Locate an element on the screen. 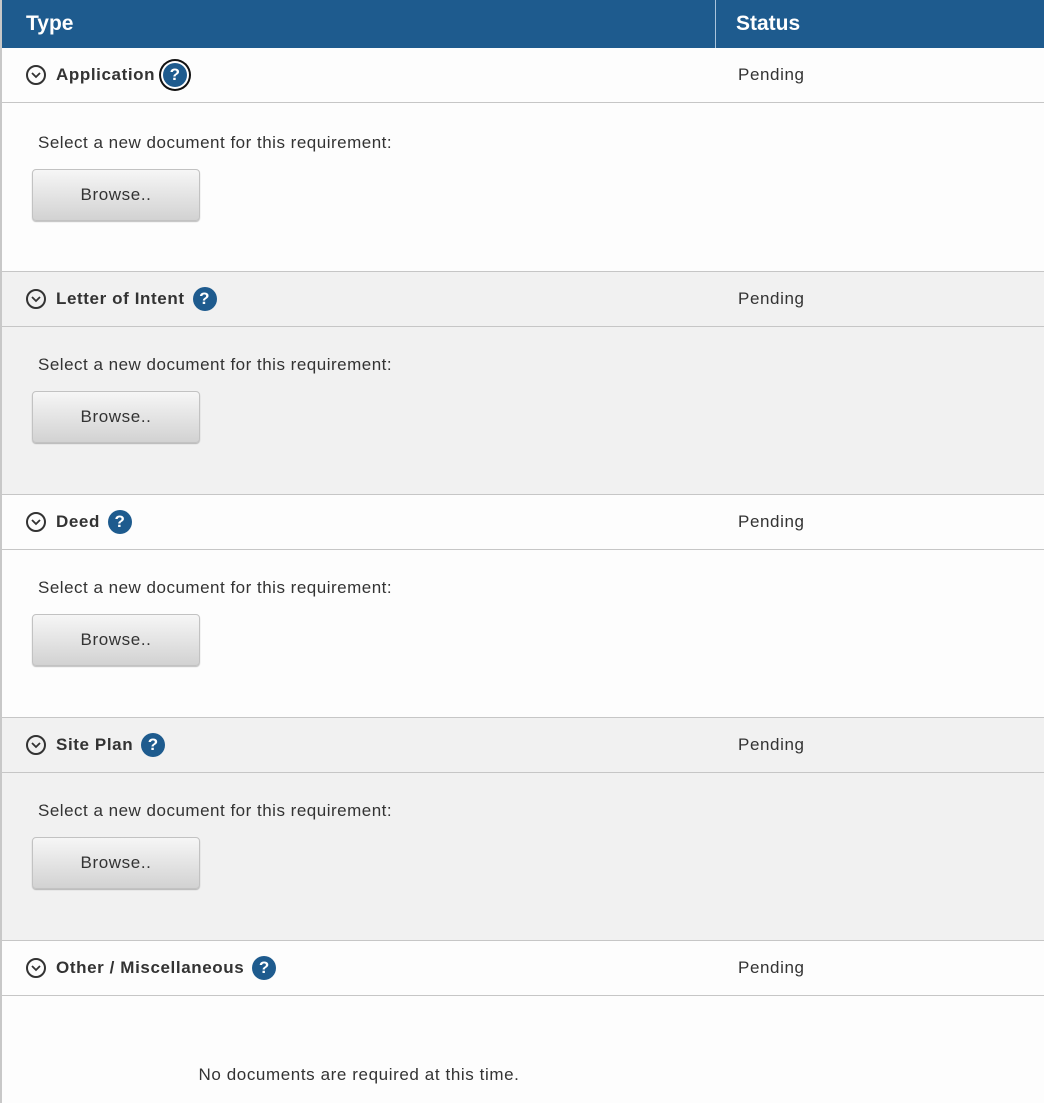 This screenshot has width=1044, height=1103. no-documents-message: No documents are required at this time. is located at coordinates (359, 1074).